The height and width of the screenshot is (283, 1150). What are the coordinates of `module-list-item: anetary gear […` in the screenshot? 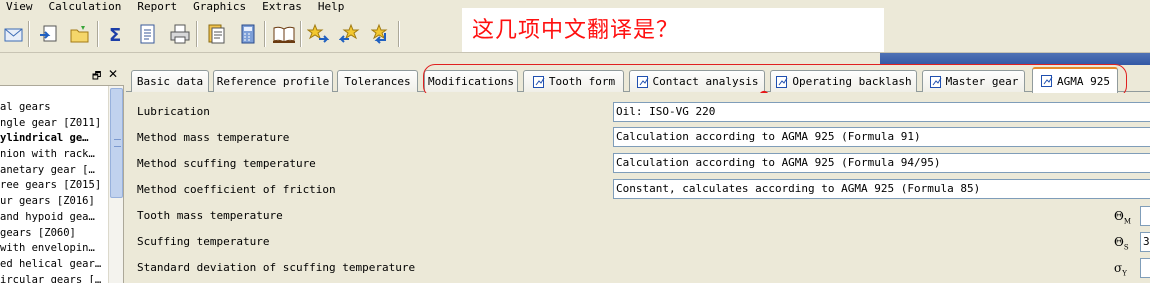 It's located at (54, 171).